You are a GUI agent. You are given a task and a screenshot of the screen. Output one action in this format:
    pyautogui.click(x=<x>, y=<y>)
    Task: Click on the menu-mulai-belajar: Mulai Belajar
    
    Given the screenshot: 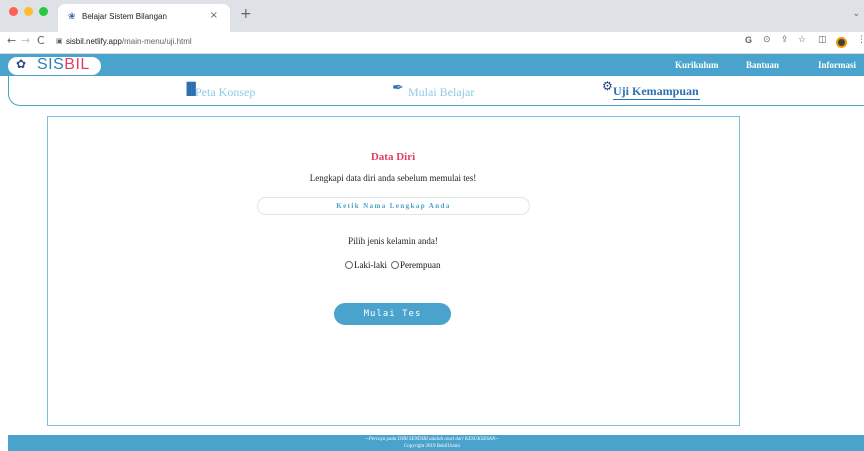 What is the action you would take?
    pyautogui.click(x=441, y=92)
    